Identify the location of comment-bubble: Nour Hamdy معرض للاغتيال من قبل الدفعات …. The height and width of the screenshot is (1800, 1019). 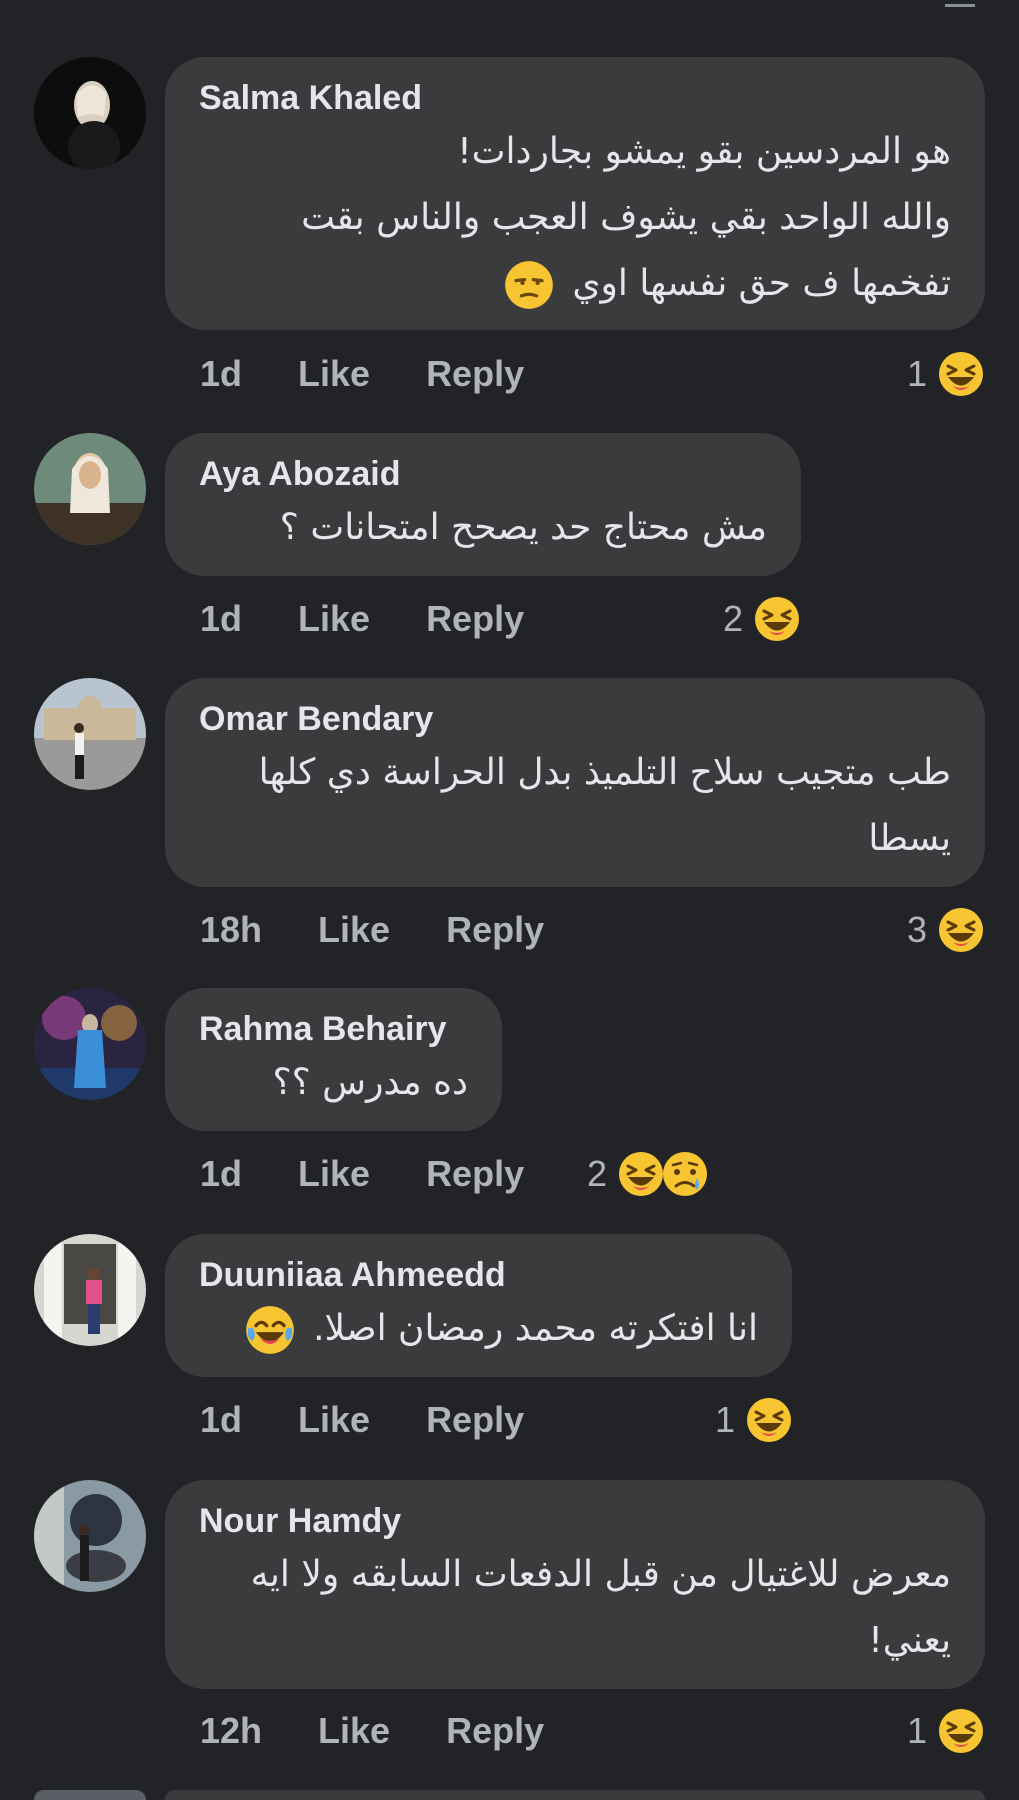
(575, 1584).